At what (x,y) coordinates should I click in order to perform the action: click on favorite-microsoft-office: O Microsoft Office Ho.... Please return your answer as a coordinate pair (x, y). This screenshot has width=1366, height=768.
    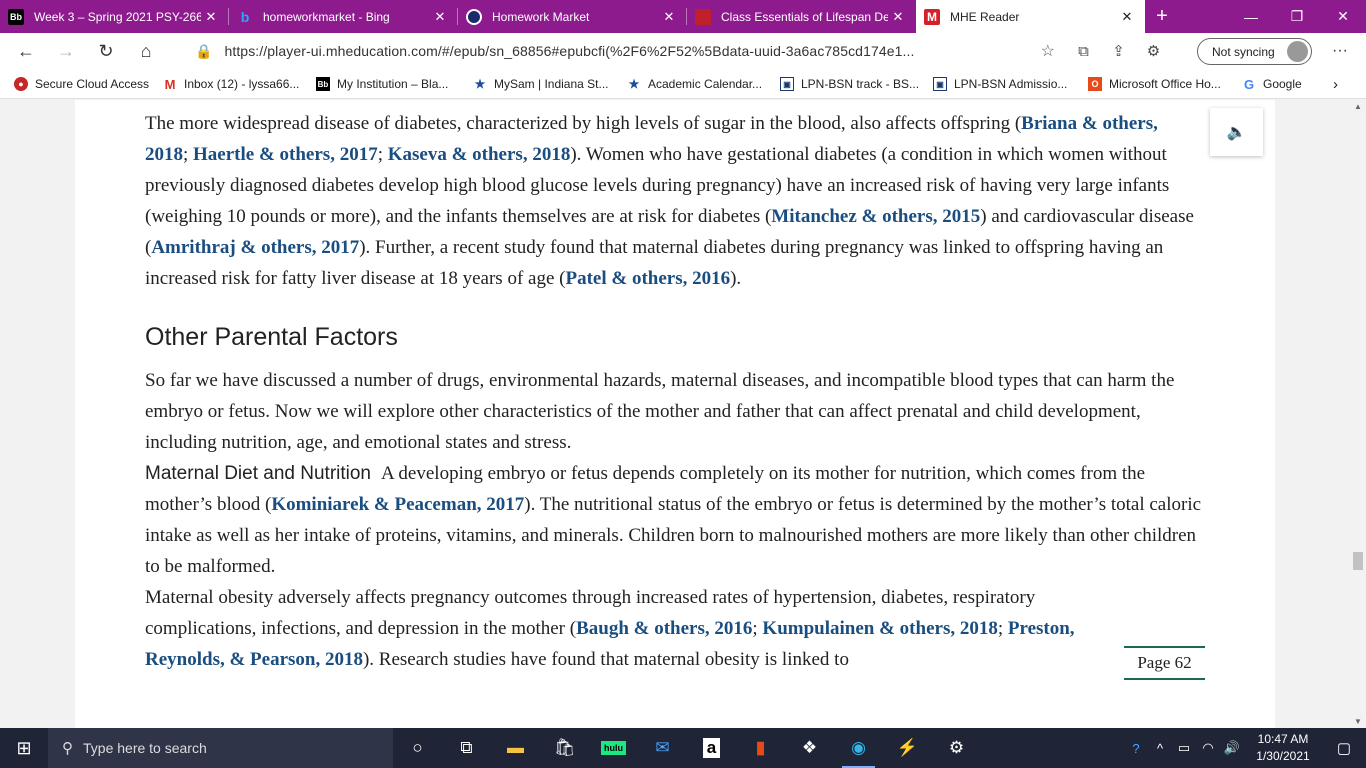
    Looking at the image, I should click on (1154, 84).